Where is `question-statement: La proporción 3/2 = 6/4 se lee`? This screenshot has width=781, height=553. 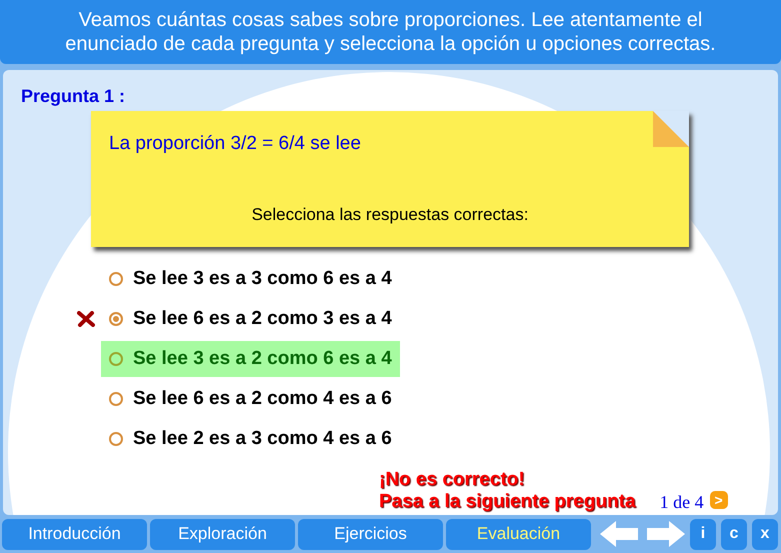 question-statement: La proporción 3/2 = 6/4 se lee is located at coordinates (235, 144).